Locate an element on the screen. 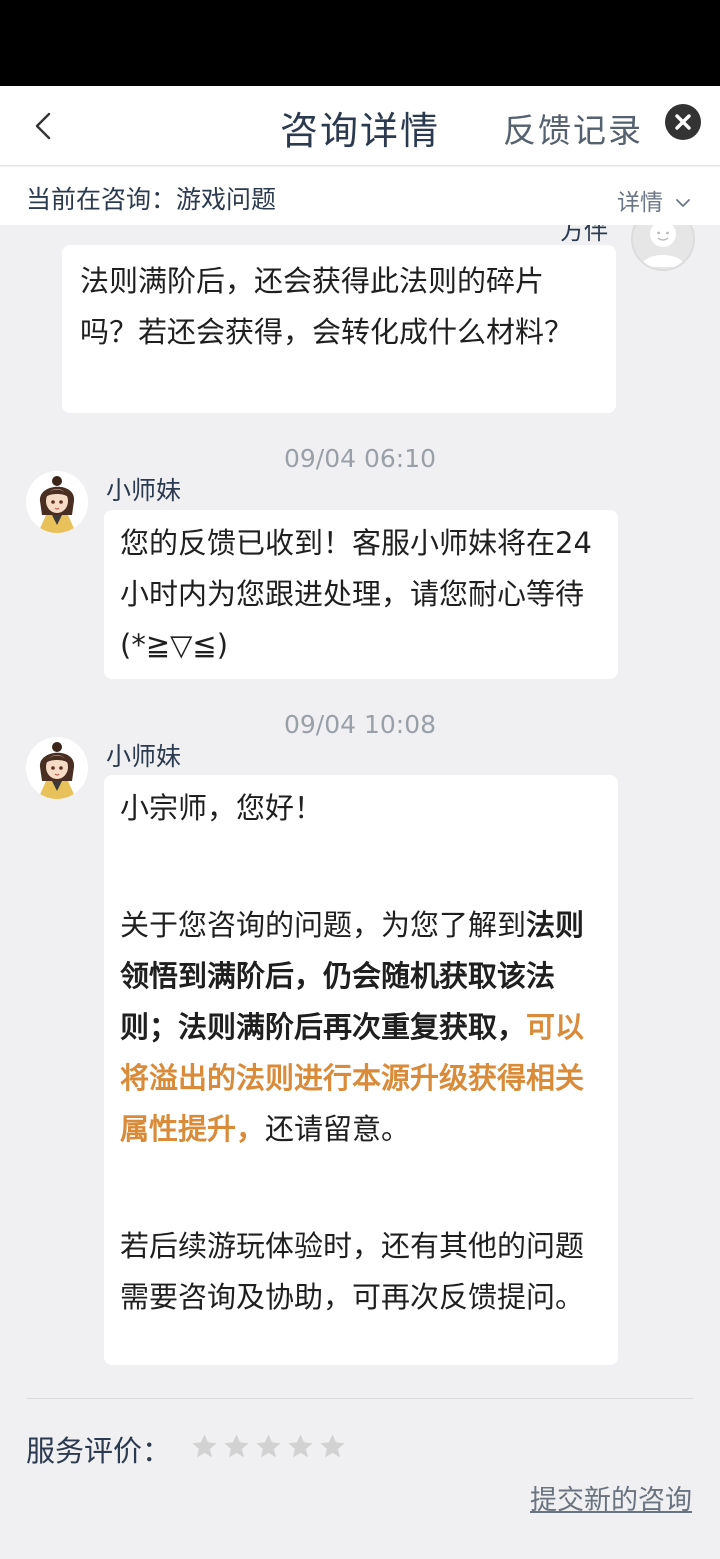 This screenshot has height=1559, width=720. close-button is located at coordinates (683, 122).